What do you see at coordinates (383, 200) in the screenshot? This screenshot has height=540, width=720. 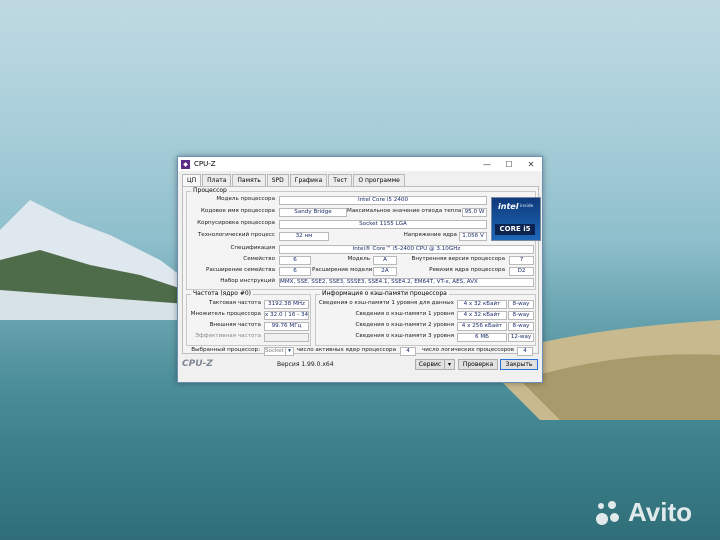 I see `name-value: Intel Core i5 2400` at bounding box center [383, 200].